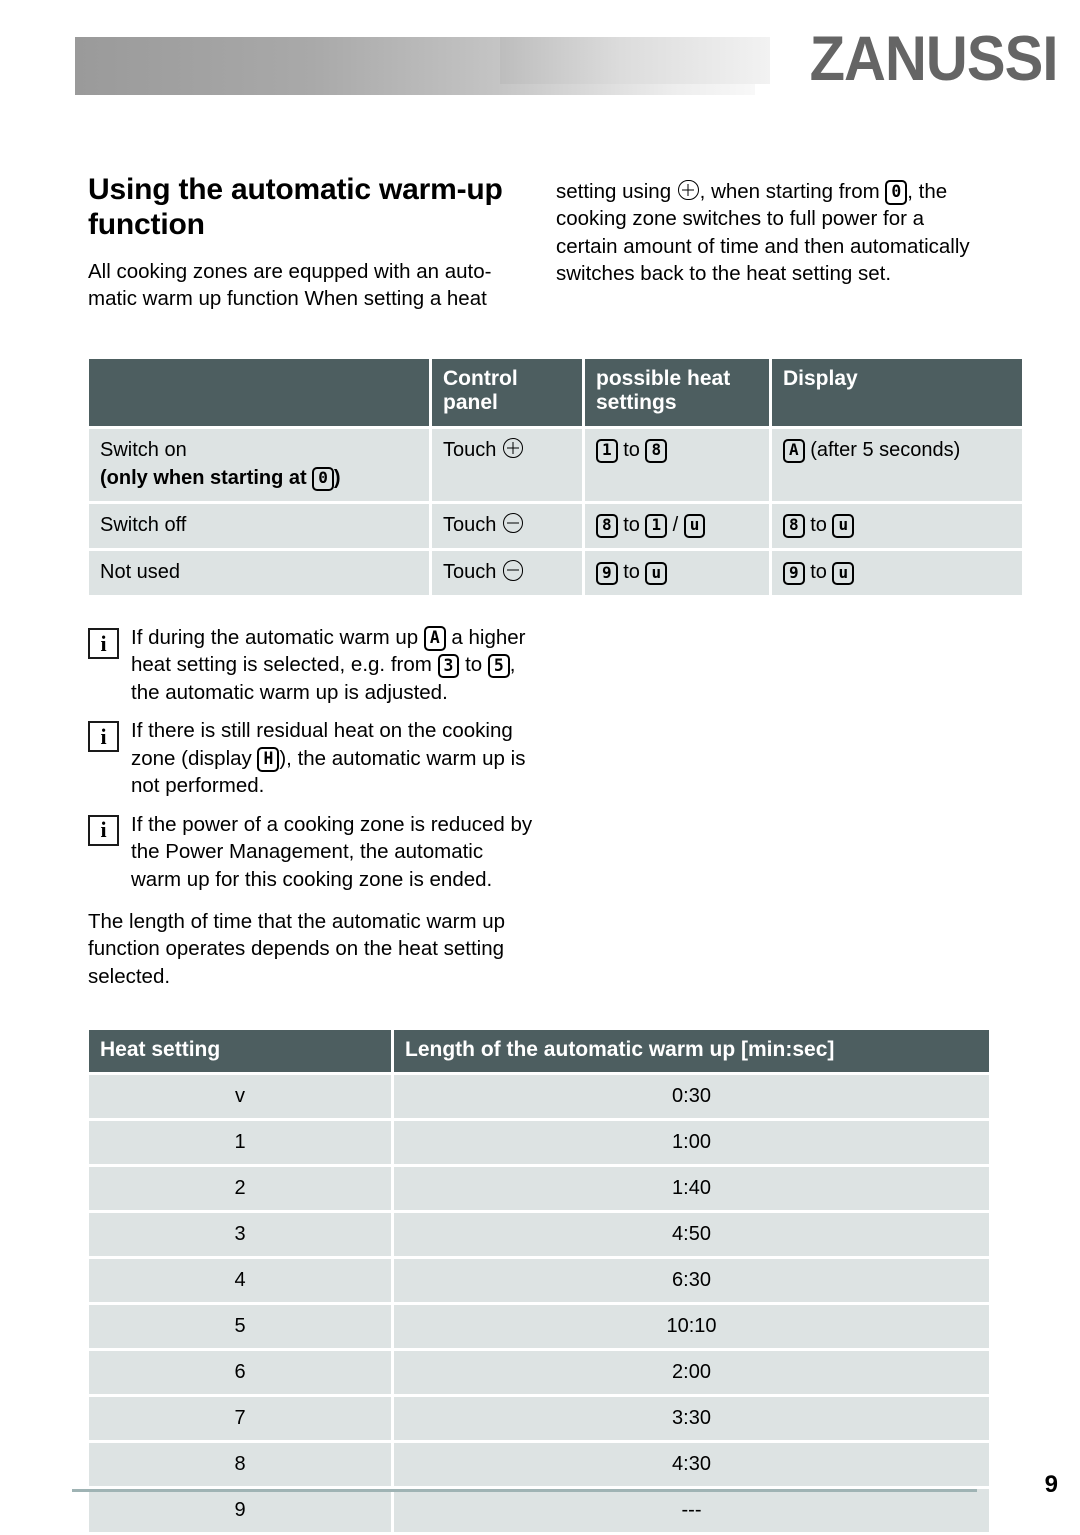  What do you see at coordinates (656, 451) in the screenshot?
I see `heat-glyph-to: 8` at bounding box center [656, 451].